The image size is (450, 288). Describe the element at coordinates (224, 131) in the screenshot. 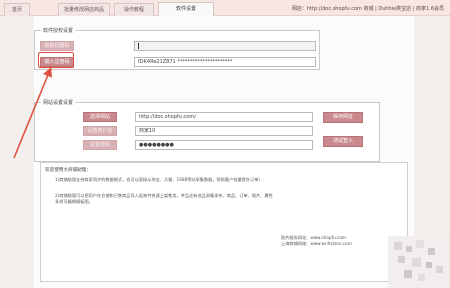

I see `username-field: 商家10` at that location.